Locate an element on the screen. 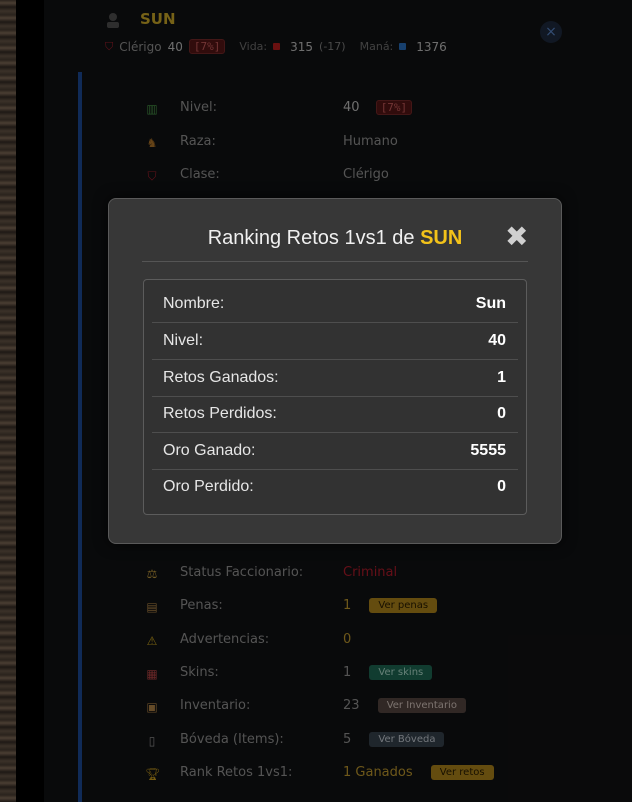  row-nivel: ▥ Nivel: 40 [7%] is located at coordinates (375, 110).